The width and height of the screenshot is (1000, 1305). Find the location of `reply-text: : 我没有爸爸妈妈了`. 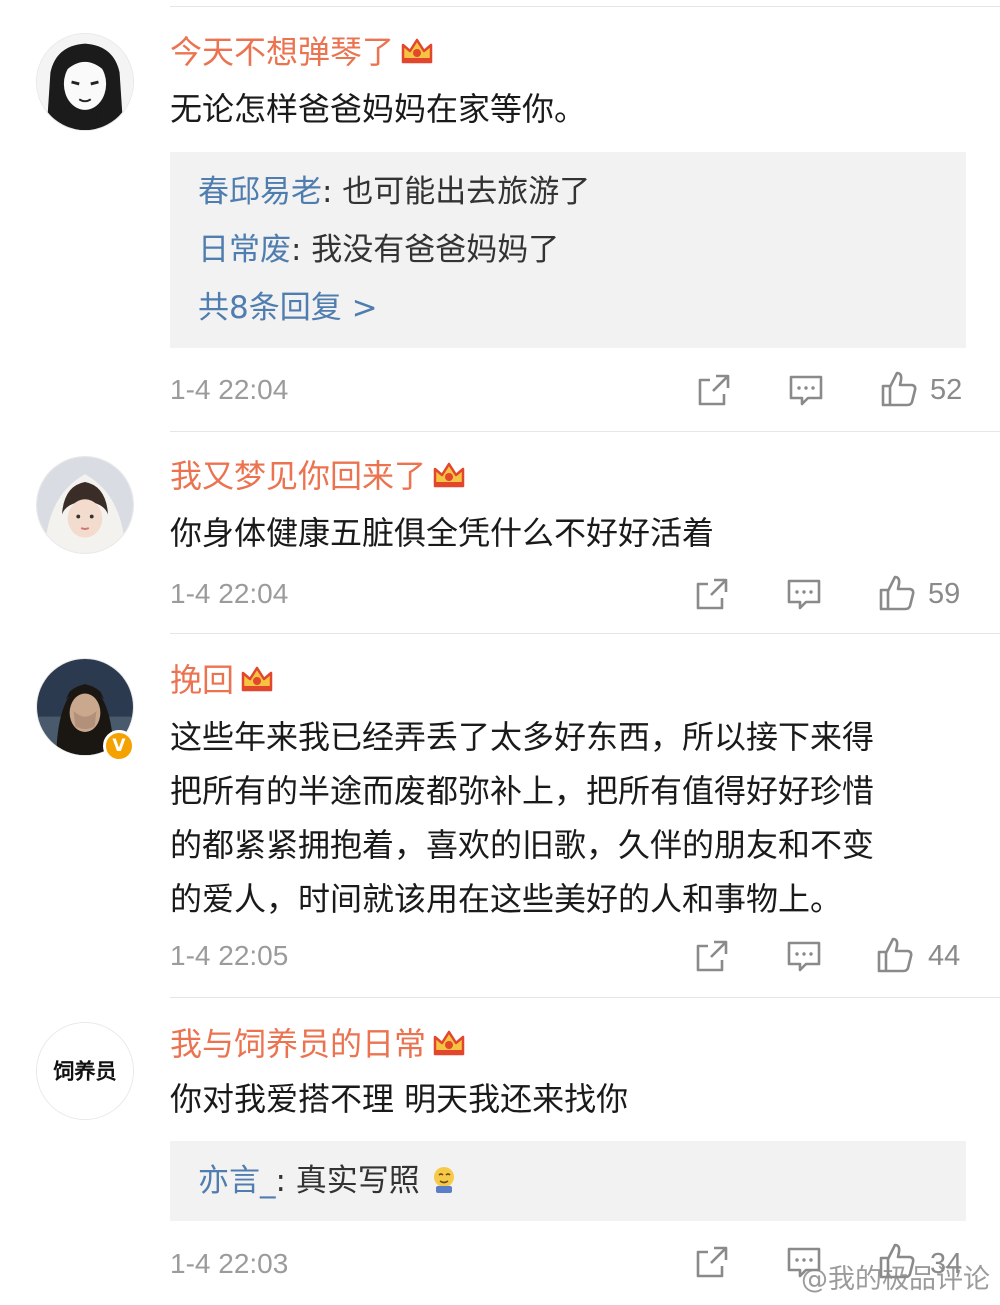

reply-text: : 我没有爸爸妈妈了 is located at coordinates (425, 250).